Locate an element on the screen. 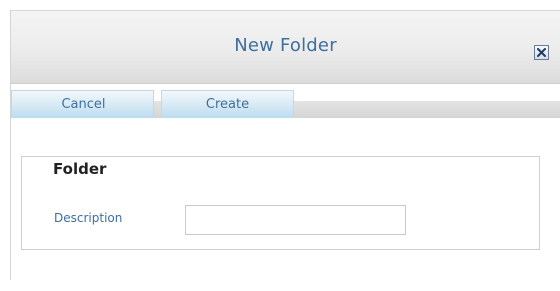 The width and height of the screenshot is (560, 291). close-button is located at coordinates (541, 52).